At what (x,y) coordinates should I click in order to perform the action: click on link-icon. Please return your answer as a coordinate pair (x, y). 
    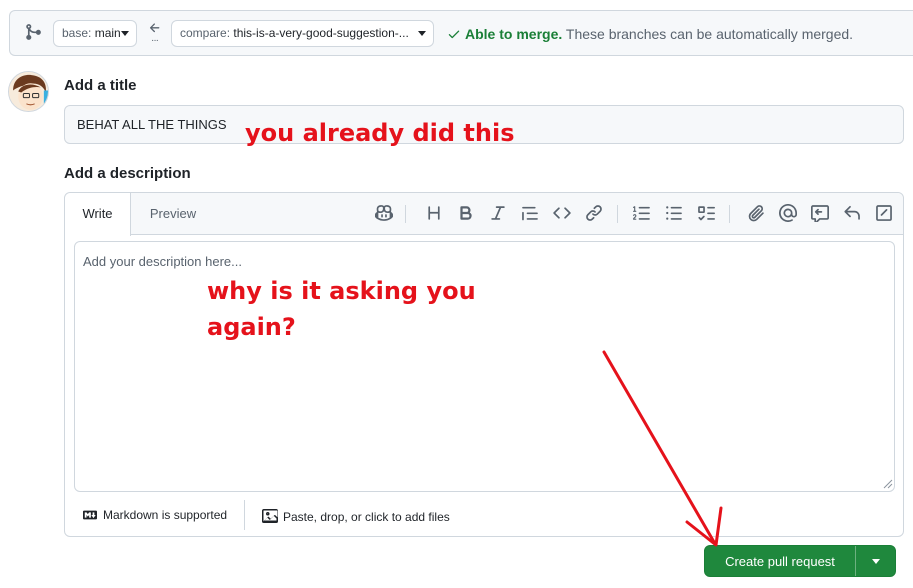
    Looking at the image, I should click on (594, 213).